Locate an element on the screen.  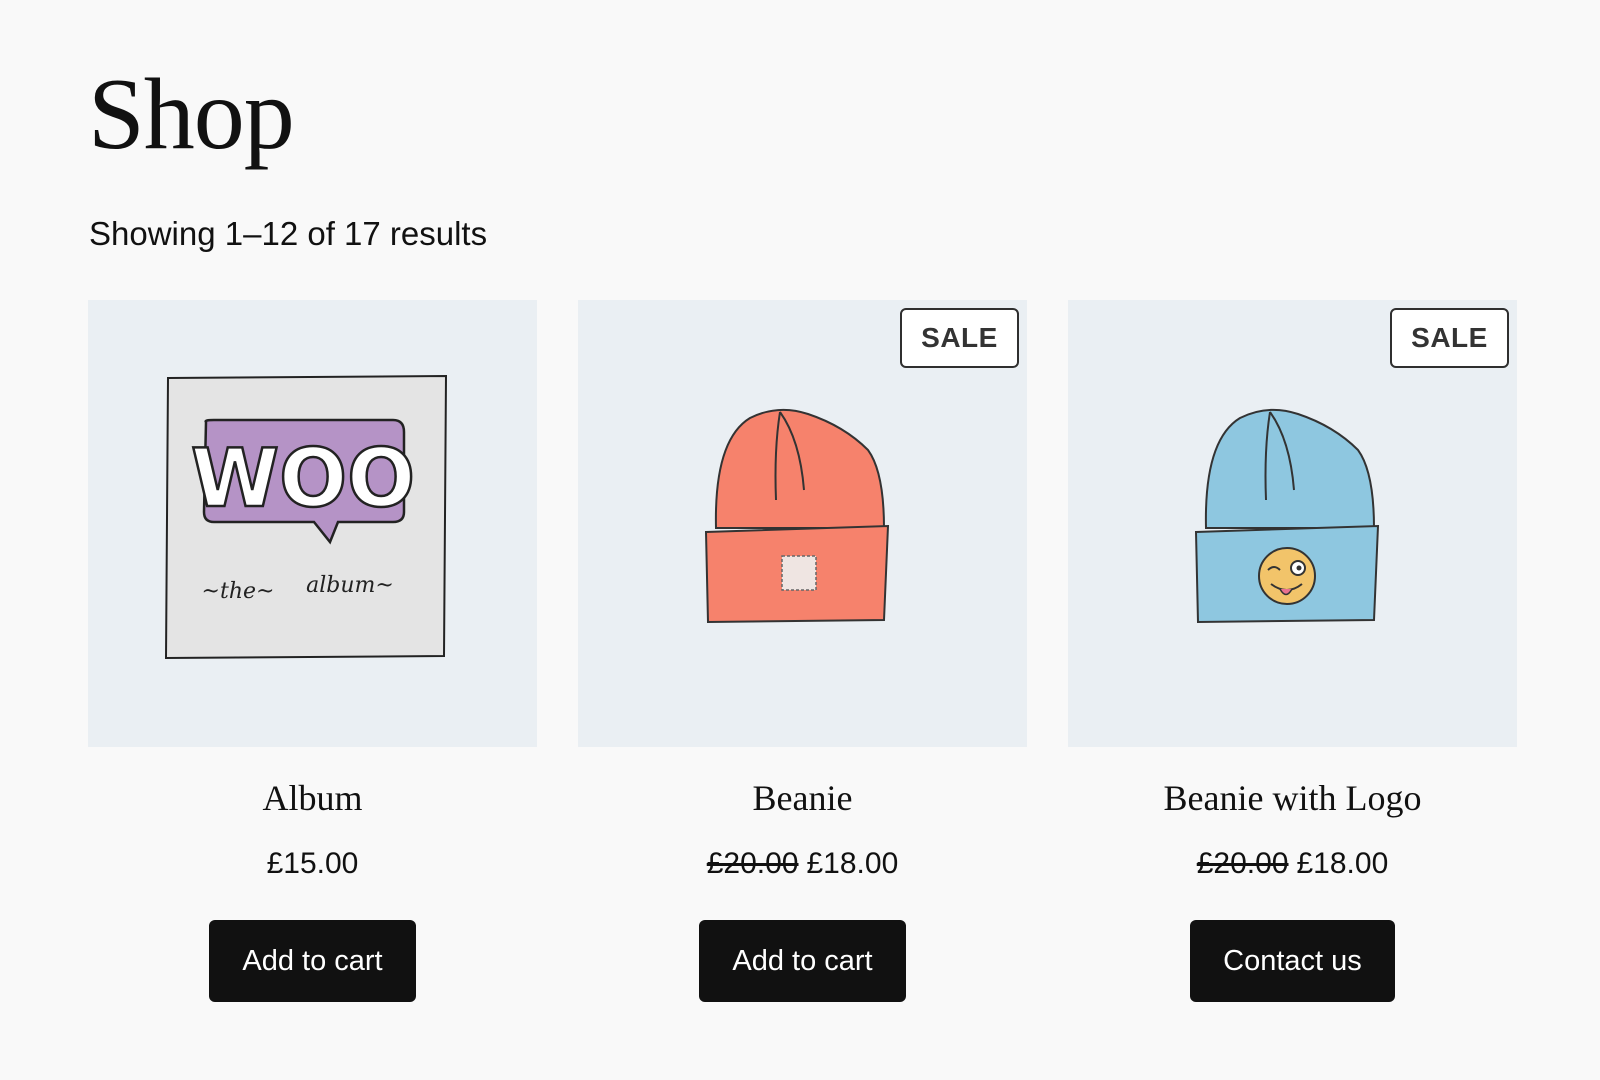
product-image-link: WOO ~the~ album~ is located at coordinates (312, 523).